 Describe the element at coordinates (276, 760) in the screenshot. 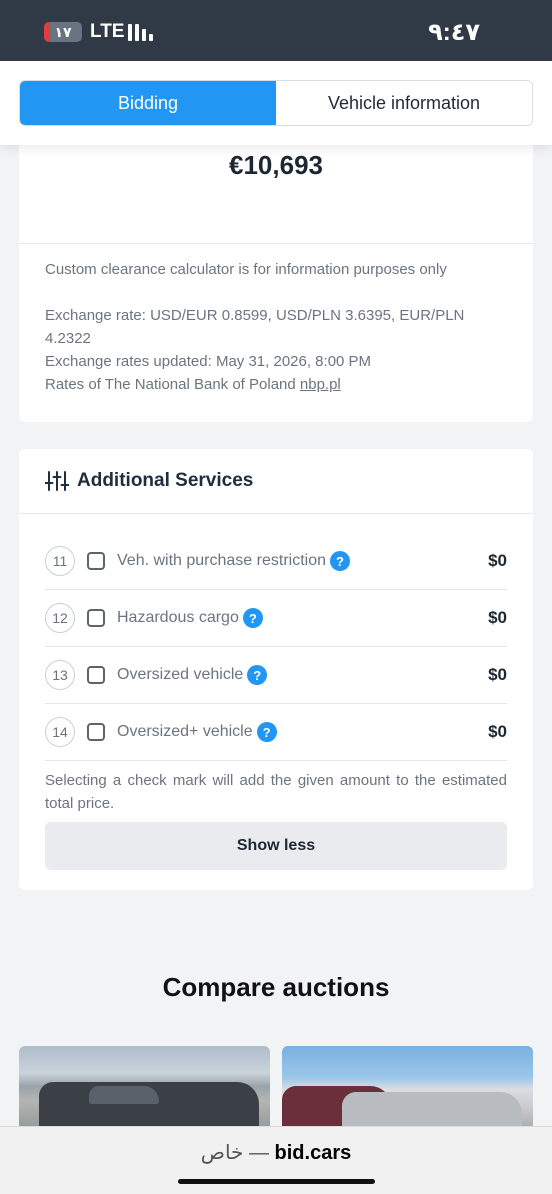

I see `row-divider` at that location.